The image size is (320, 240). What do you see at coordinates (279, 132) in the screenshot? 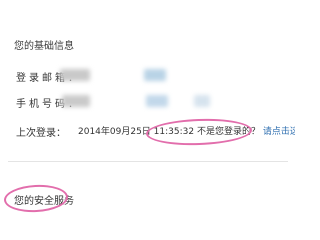
I see `click-here-link: 请点击这里` at bounding box center [279, 132].